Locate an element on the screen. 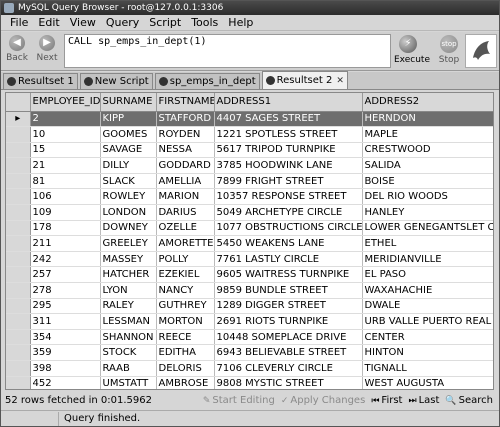 This screenshot has width=500, height=427. table-cell: 109 is located at coordinates (65, 212).